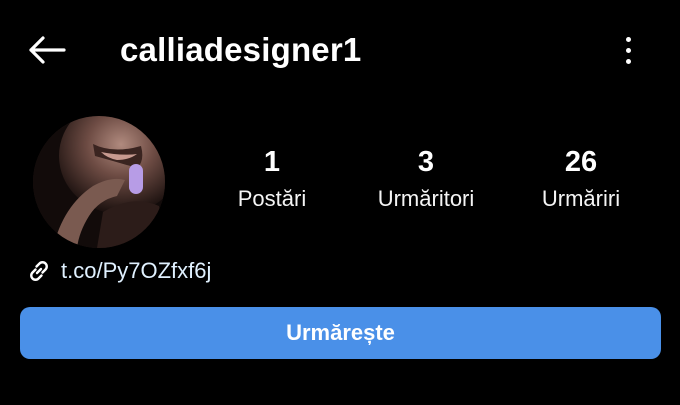 This screenshot has width=680, height=405. Describe the element at coordinates (39, 271) in the screenshot. I see `link-icon` at that location.